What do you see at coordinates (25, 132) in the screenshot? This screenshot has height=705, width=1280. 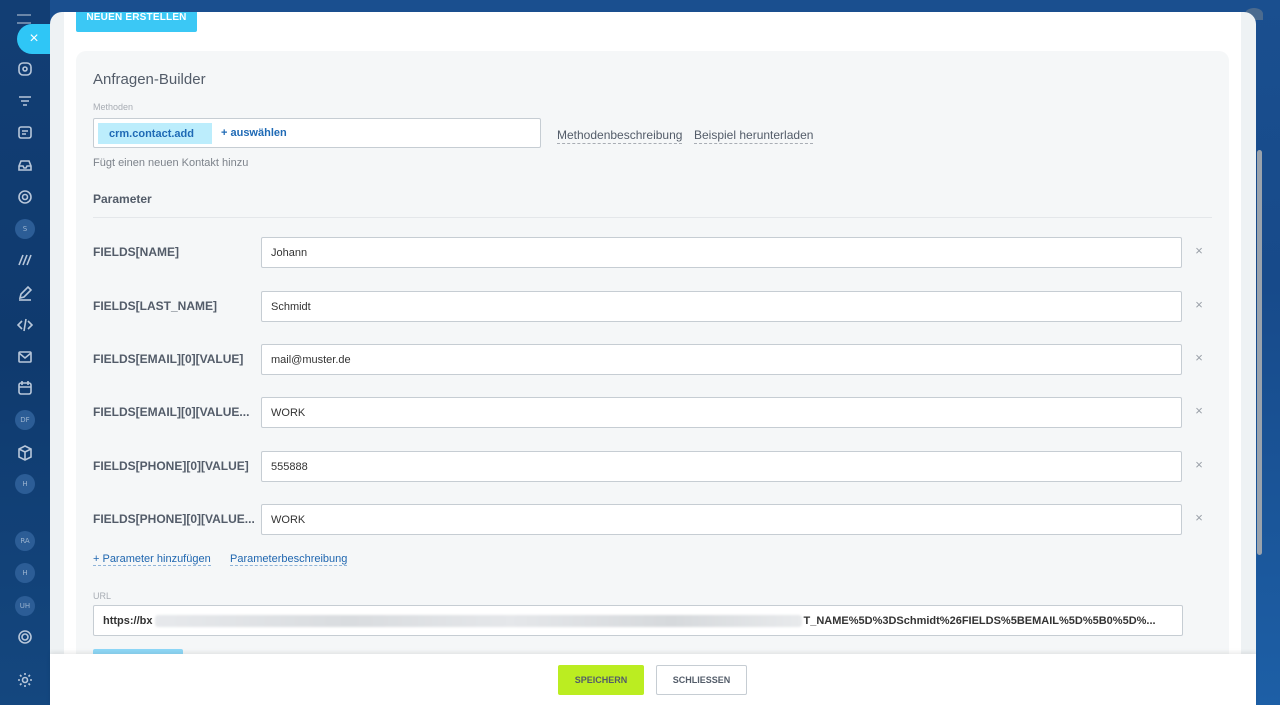 I see `tasks-icon` at bounding box center [25, 132].